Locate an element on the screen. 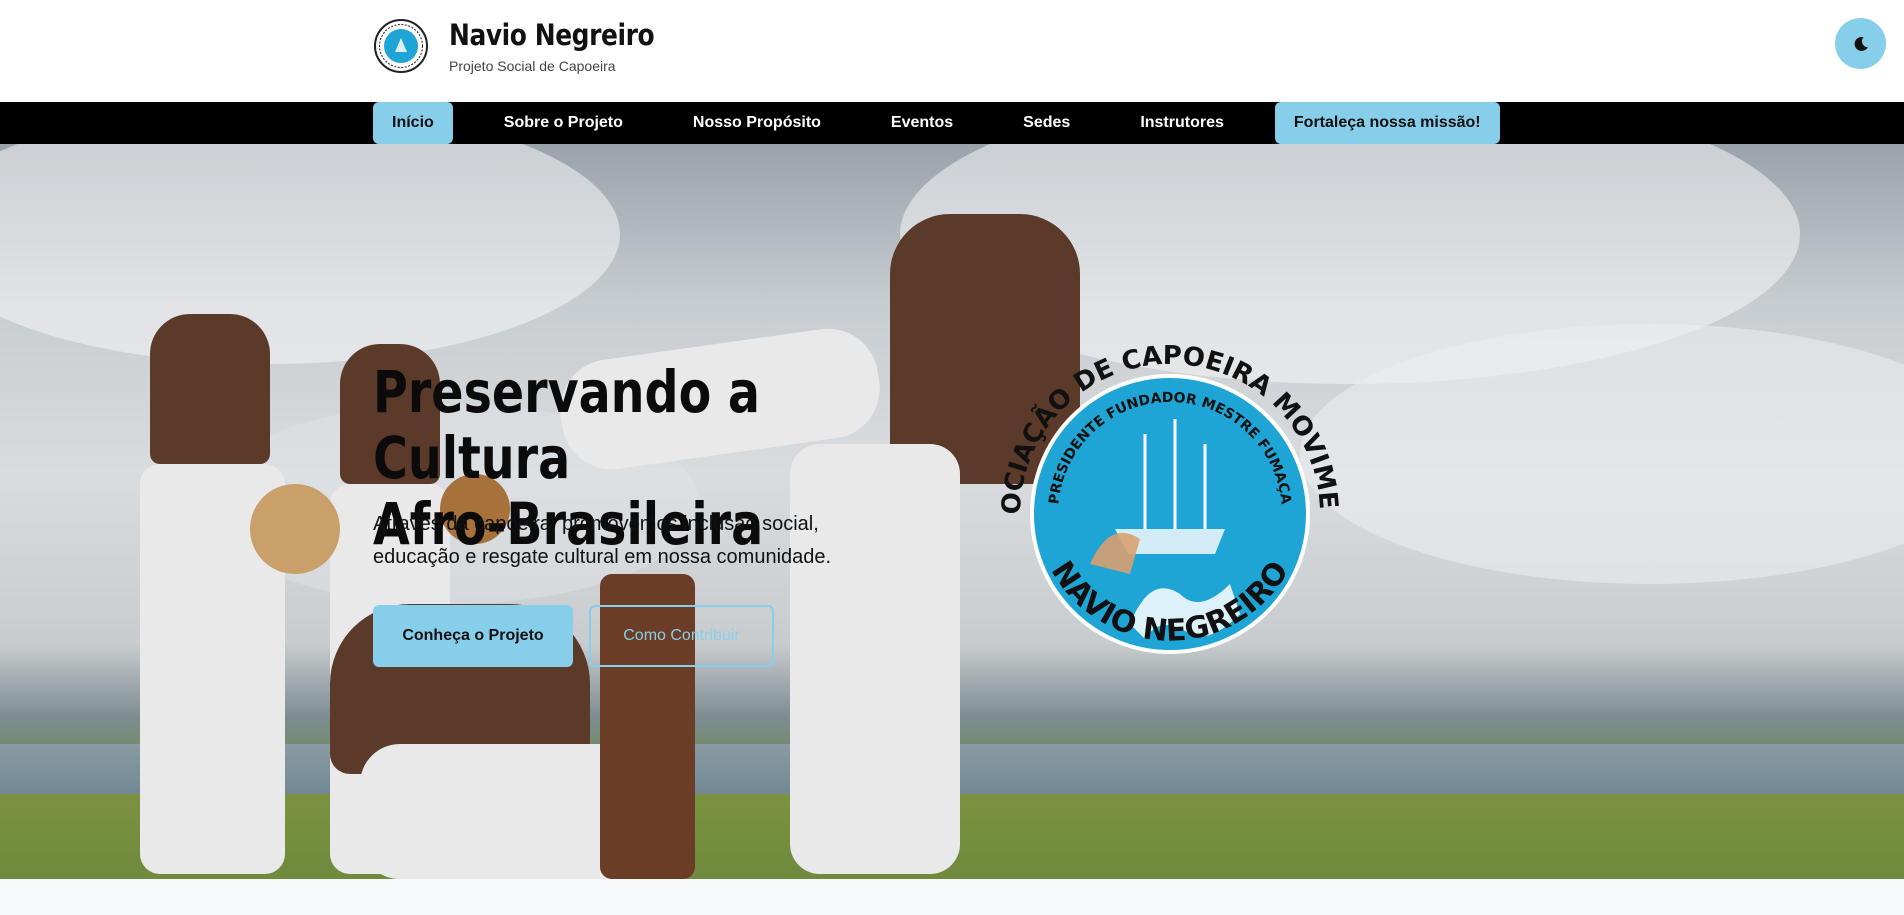 This screenshot has width=1904, height=915. nav-item-instrutores: Instrutores is located at coordinates (1182, 123).